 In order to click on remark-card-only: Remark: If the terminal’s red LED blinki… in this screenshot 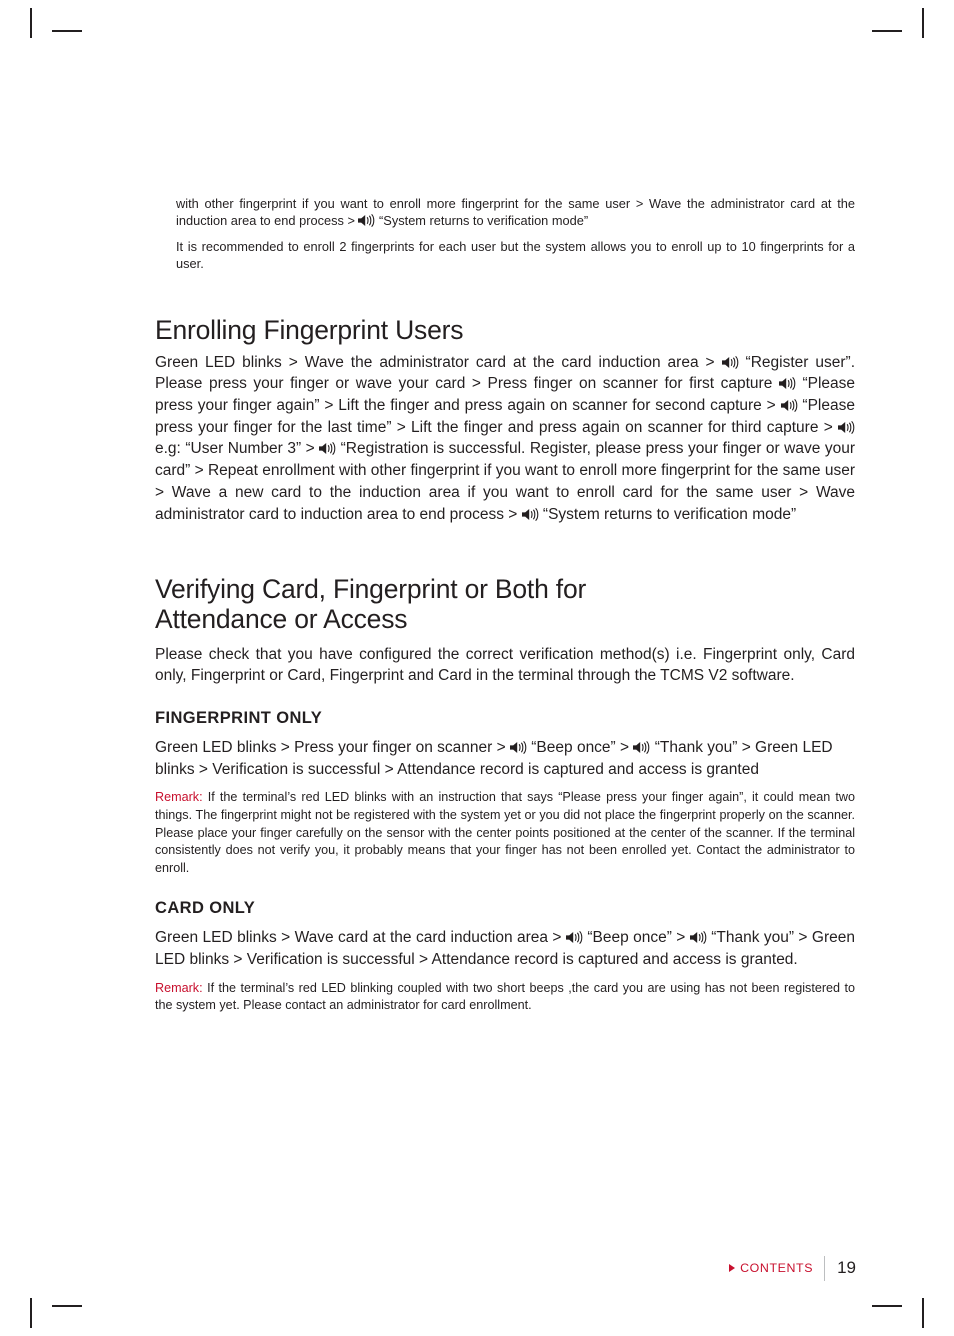, I will do `click(505, 997)`.